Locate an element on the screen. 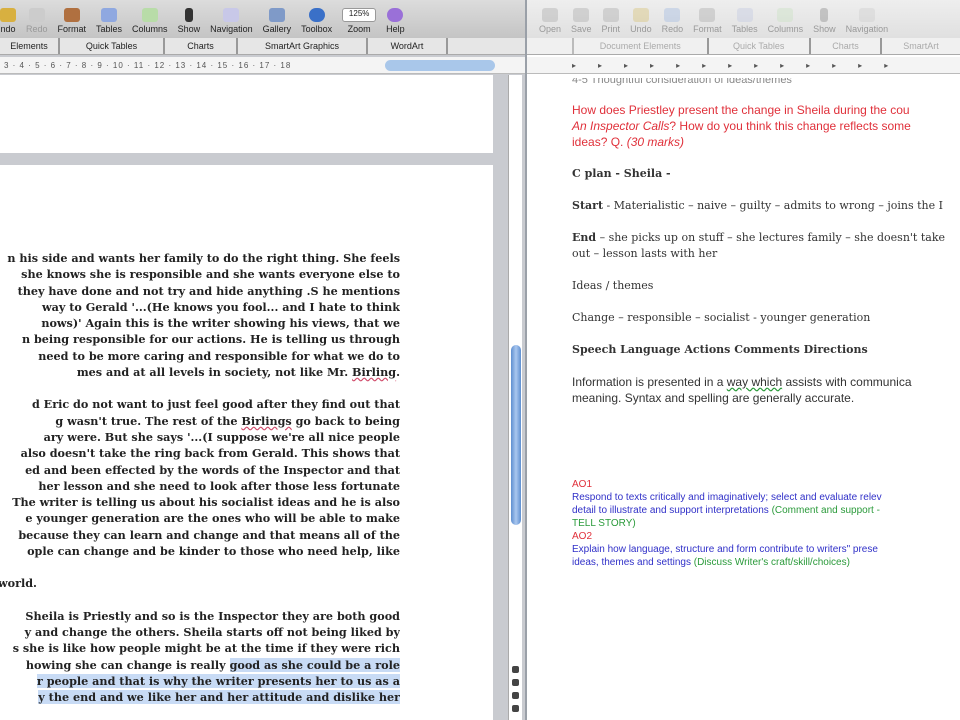 This screenshot has height=720, width=960. play-title: An Inspector Calls is located at coordinates (621, 126).